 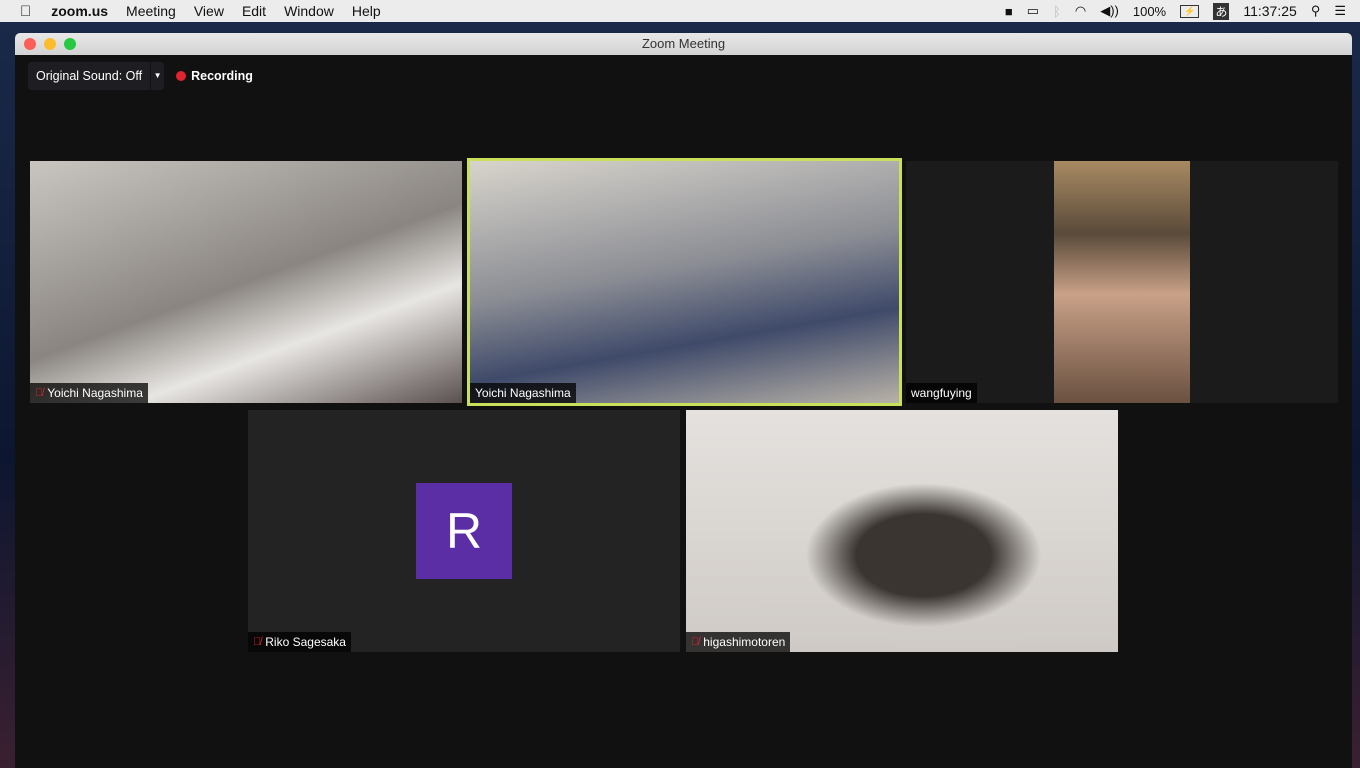 I want to click on original-sound-button: Original Sound: Off, so click(x=89, y=76).